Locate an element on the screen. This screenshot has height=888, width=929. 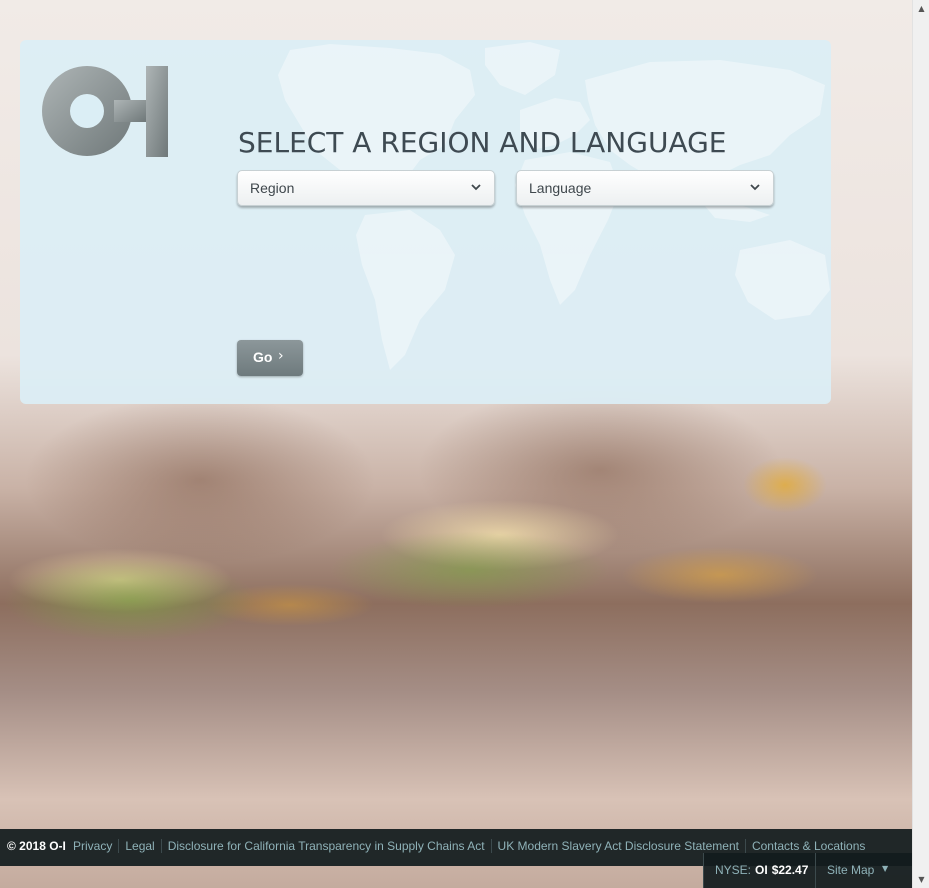
ticker-price: $22.47 is located at coordinates (790, 870).